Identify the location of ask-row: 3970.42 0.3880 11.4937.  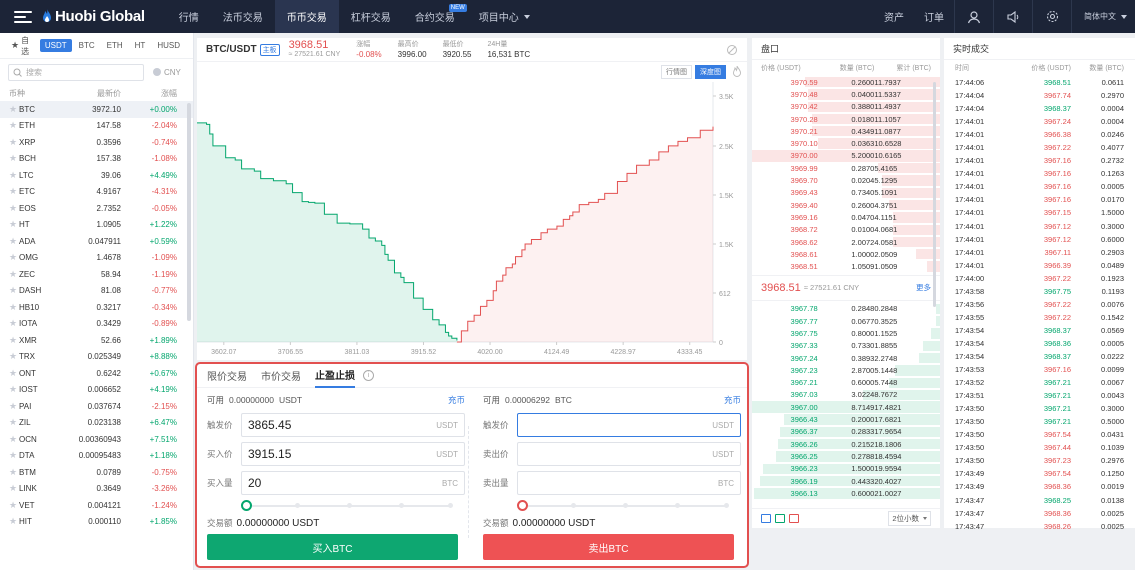
(846, 107).